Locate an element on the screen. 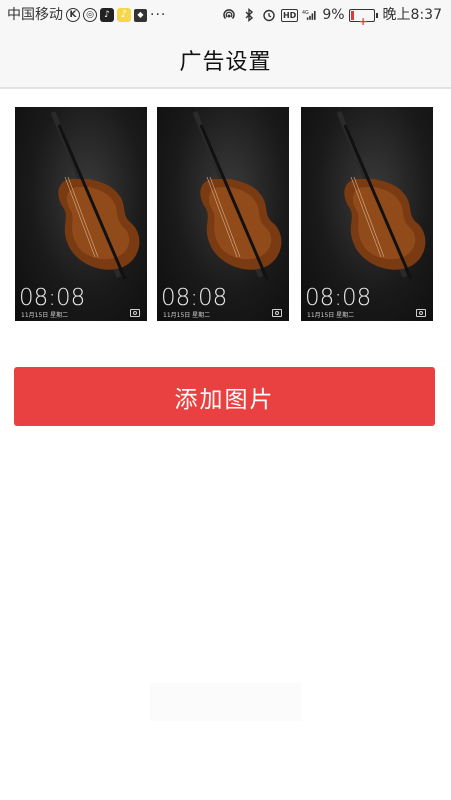 This screenshot has width=451, height=800. ad-image-3: 08:08 11月15日 星期二 is located at coordinates (367, 214).